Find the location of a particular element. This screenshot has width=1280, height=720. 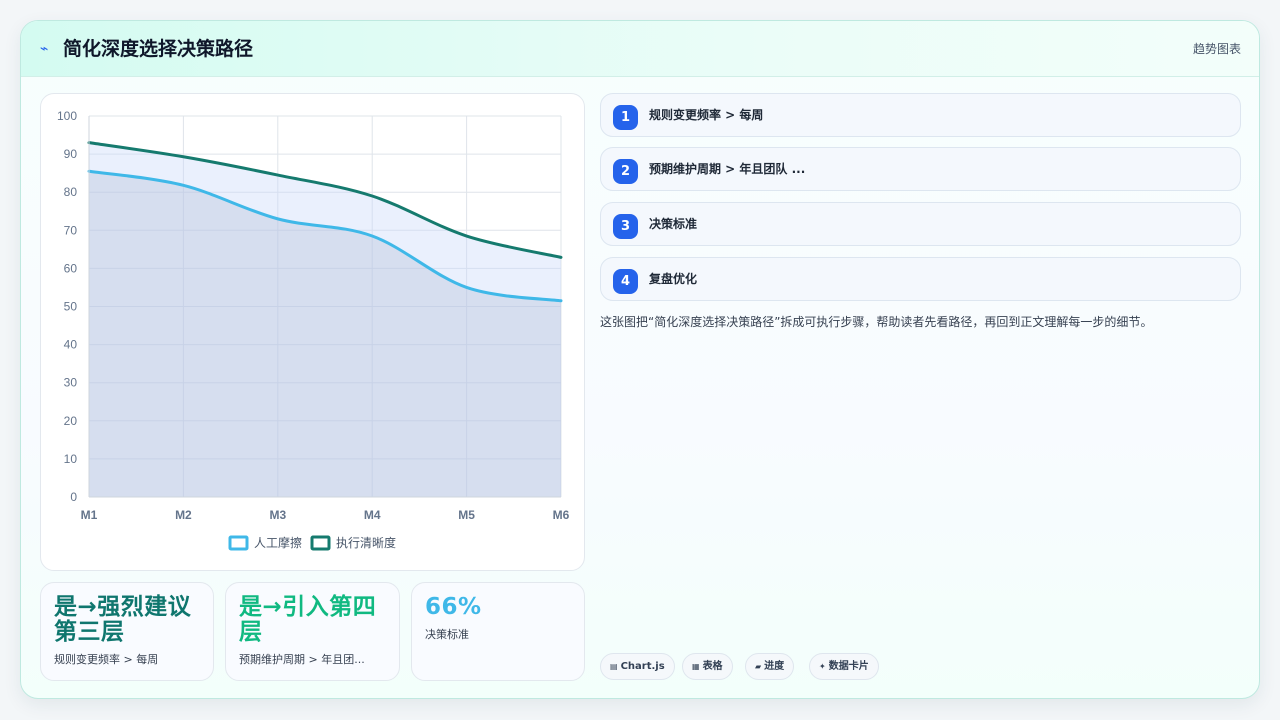

y-tick-label: 0 is located at coordinates (73, 497).